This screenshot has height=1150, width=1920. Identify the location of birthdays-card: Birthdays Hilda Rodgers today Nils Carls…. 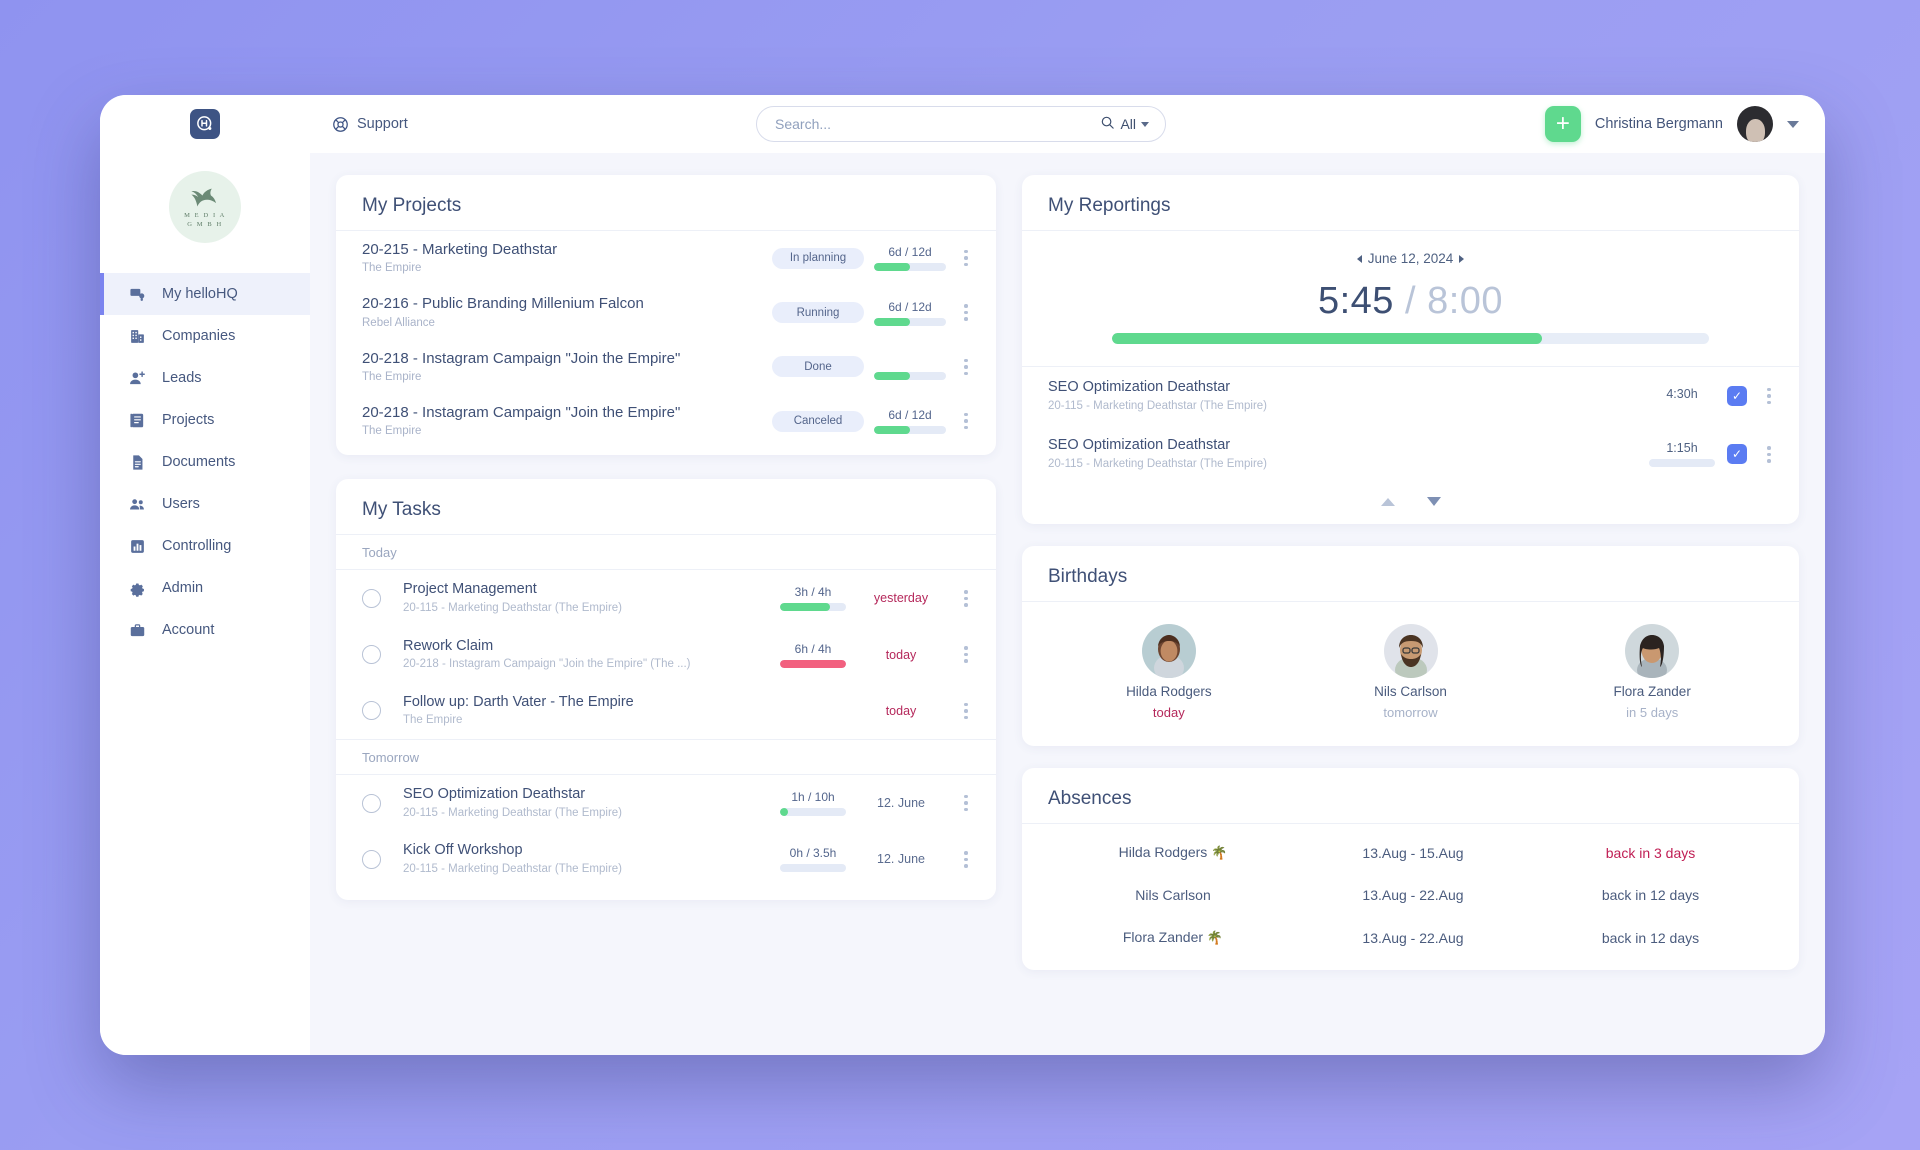
(1410, 646).